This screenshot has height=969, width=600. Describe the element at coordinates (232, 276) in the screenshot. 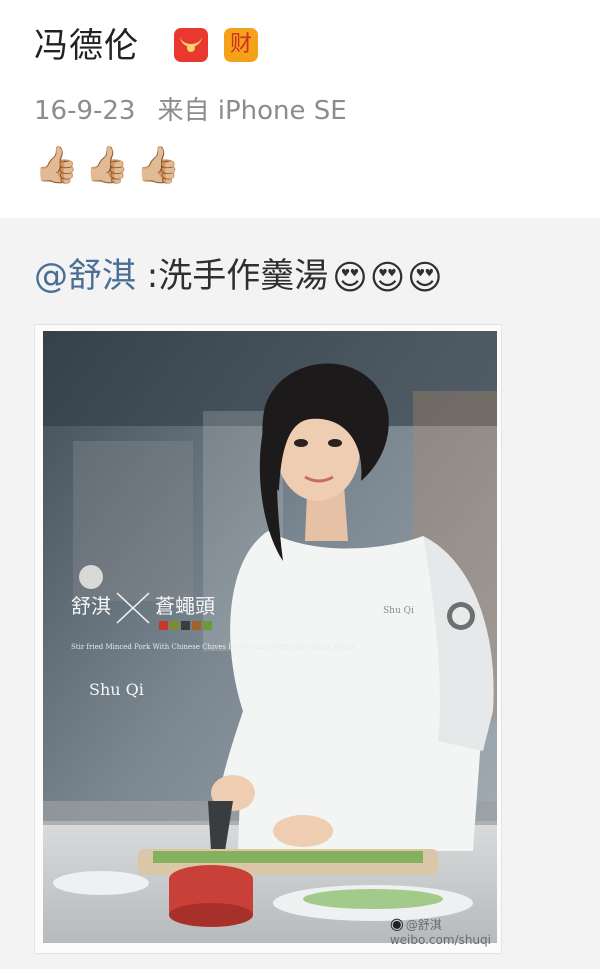

I see `repost-caption: :洗手作羹湯` at that location.